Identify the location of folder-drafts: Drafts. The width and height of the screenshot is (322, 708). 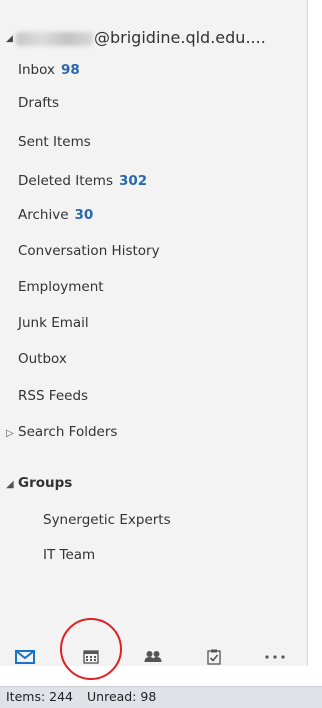
(38, 103).